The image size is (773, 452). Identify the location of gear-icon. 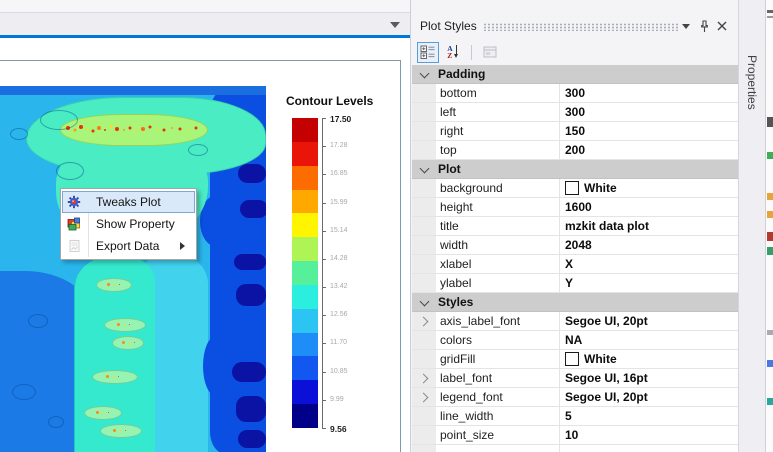
(74, 202).